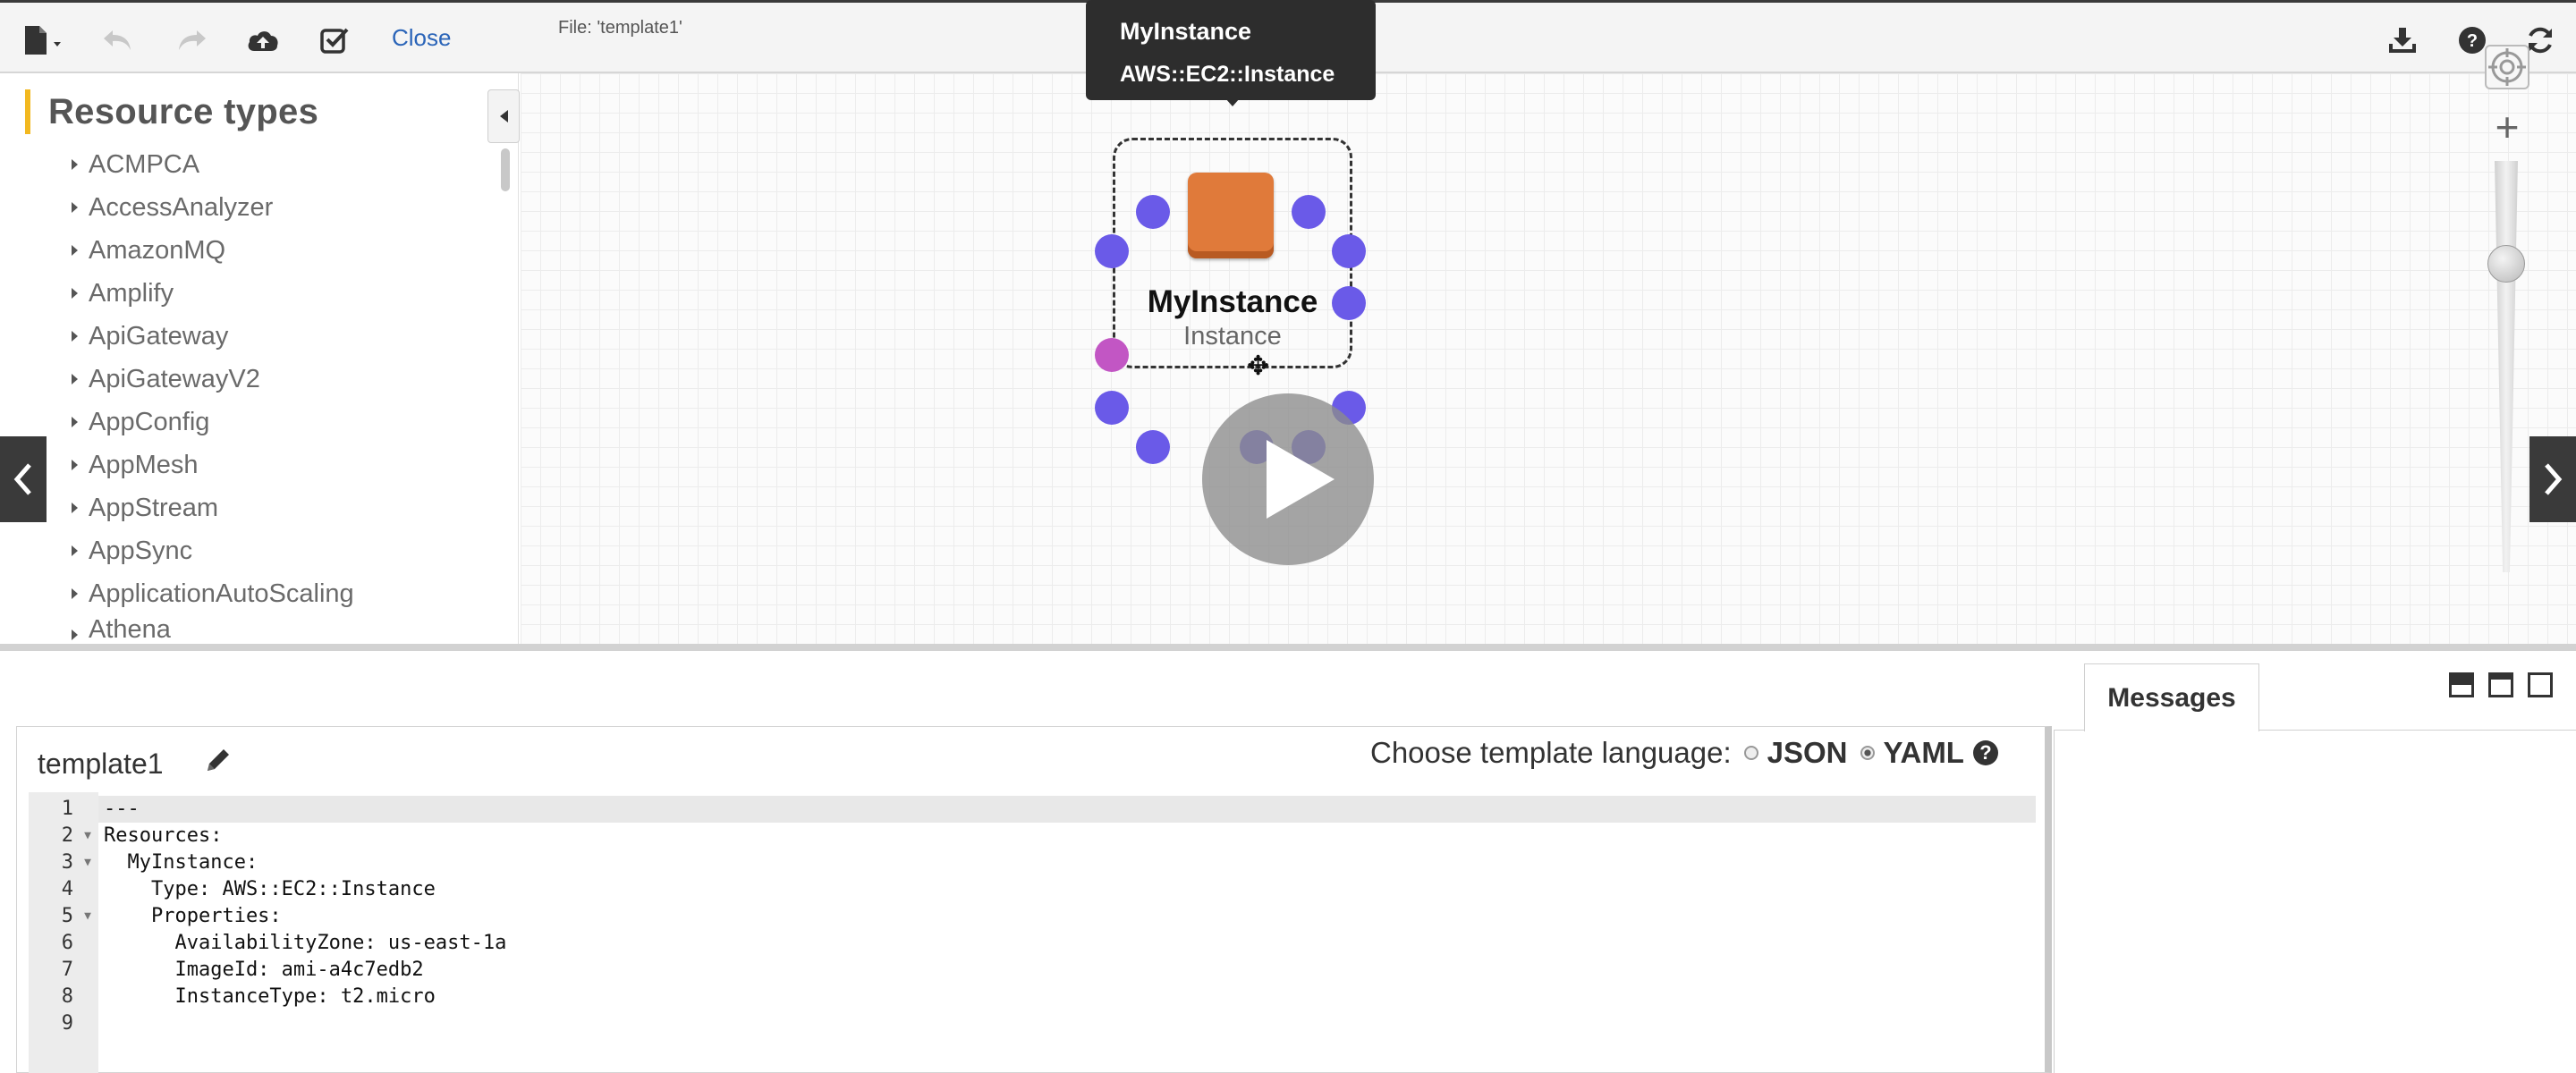 This screenshot has height=1073, width=2576. What do you see at coordinates (2402, 40) in the screenshot?
I see `download-button` at bounding box center [2402, 40].